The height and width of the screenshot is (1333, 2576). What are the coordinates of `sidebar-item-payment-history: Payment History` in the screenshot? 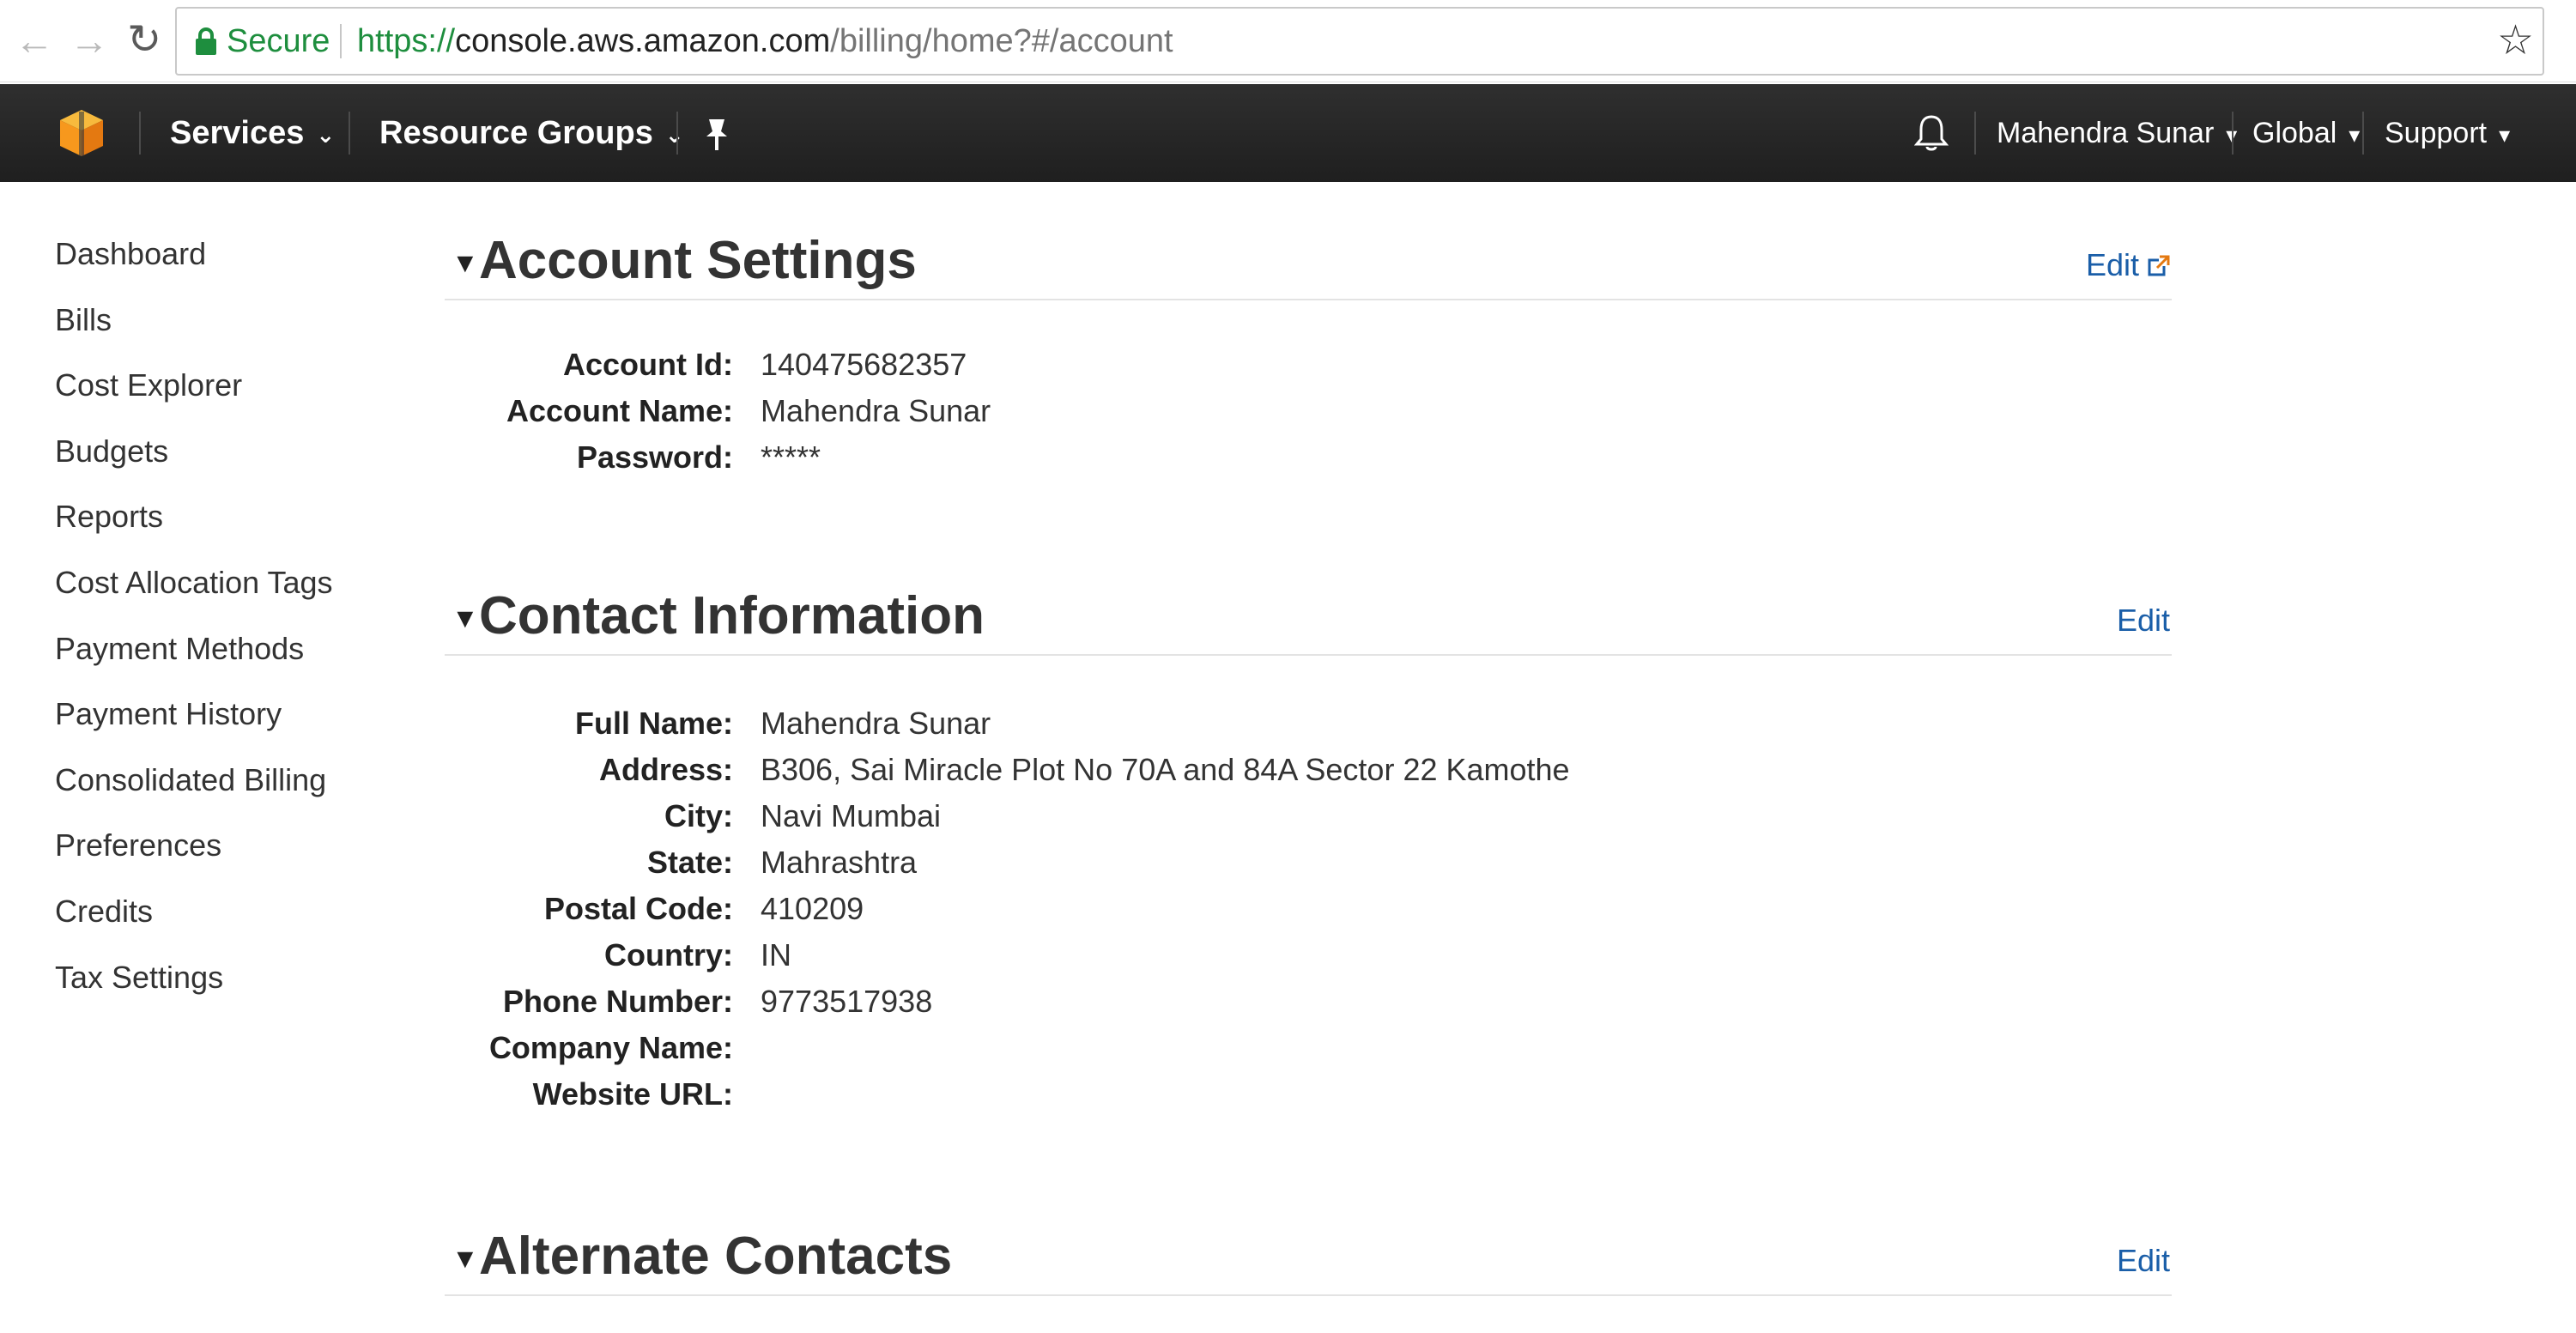 It's located at (235, 721).